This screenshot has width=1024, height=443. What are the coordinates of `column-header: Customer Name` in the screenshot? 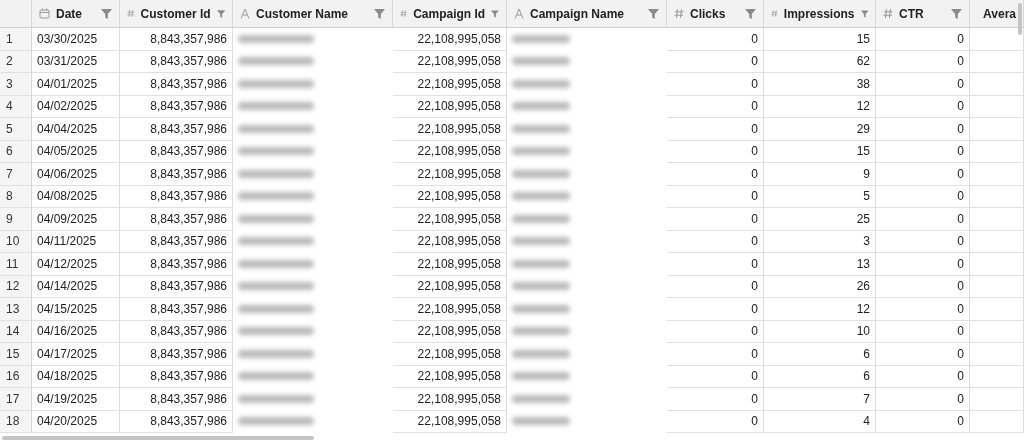 It's located at (313, 14).